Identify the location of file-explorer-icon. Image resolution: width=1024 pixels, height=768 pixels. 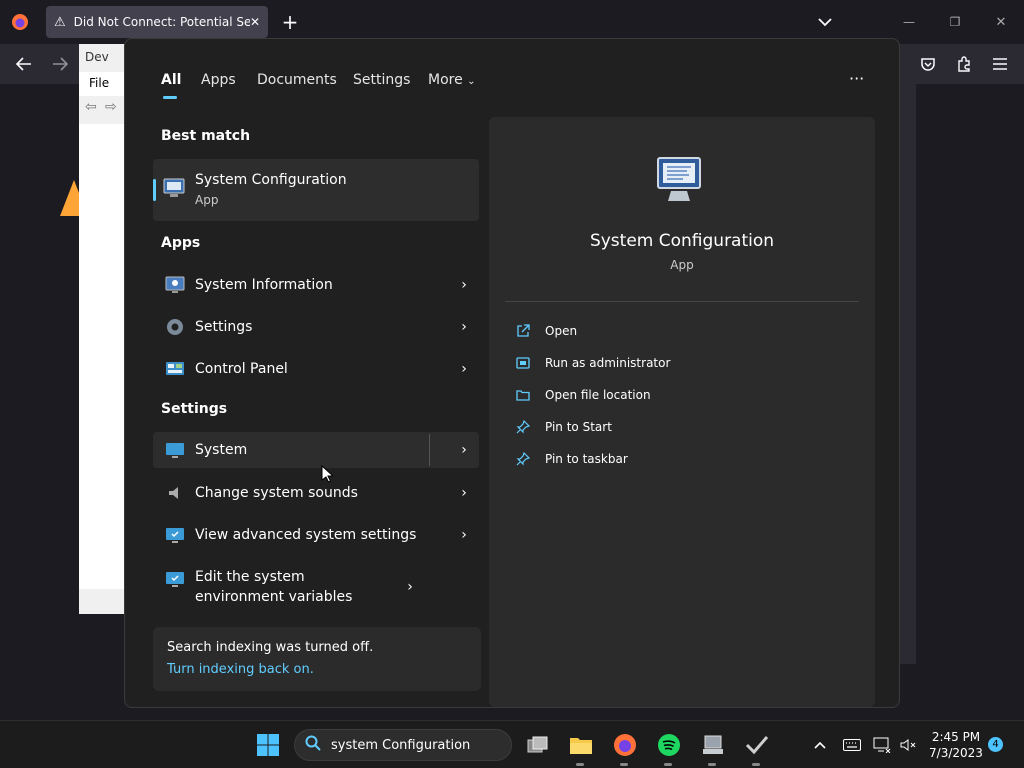
(581, 745).